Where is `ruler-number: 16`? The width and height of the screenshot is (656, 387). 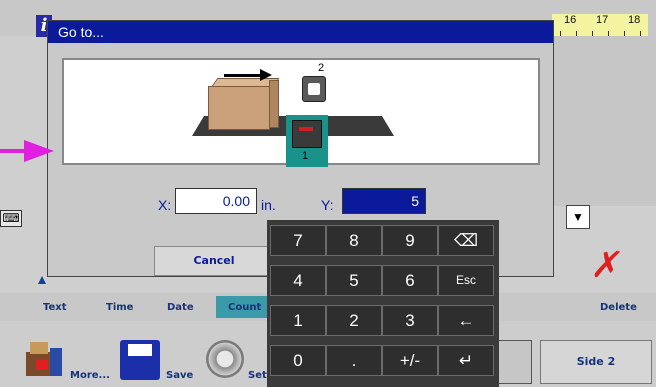 ruler-number: 16 is located at coordinates (570, 20).